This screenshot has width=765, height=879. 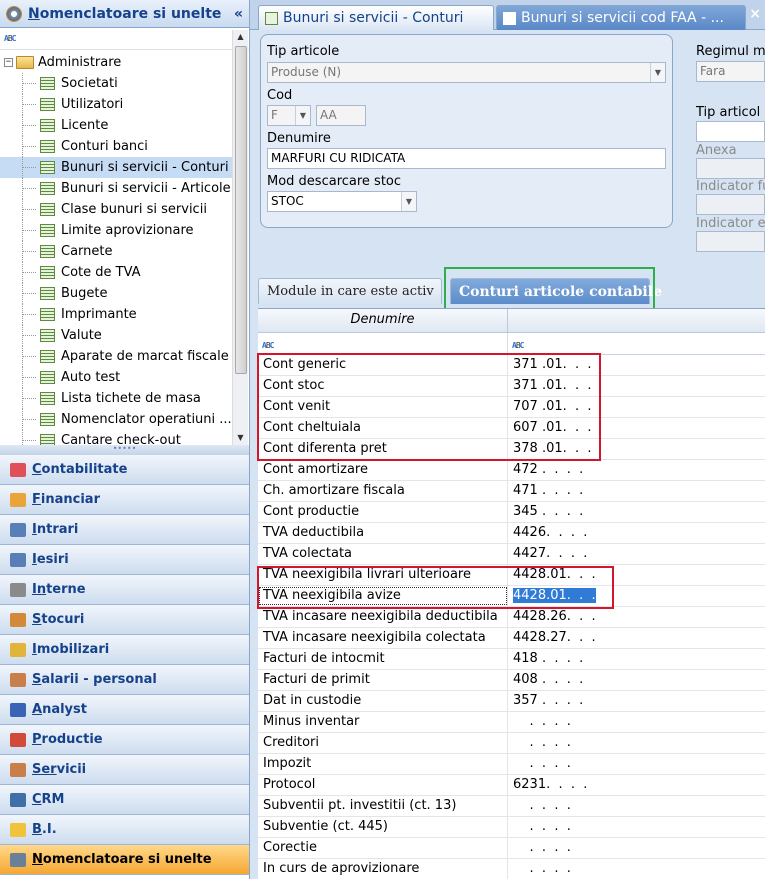 What do you see at coordinates (511, 659) in the screenshot?
I see `table-row: Facturi de intocmit 418 . . . .` at bounding box center [511, 659].